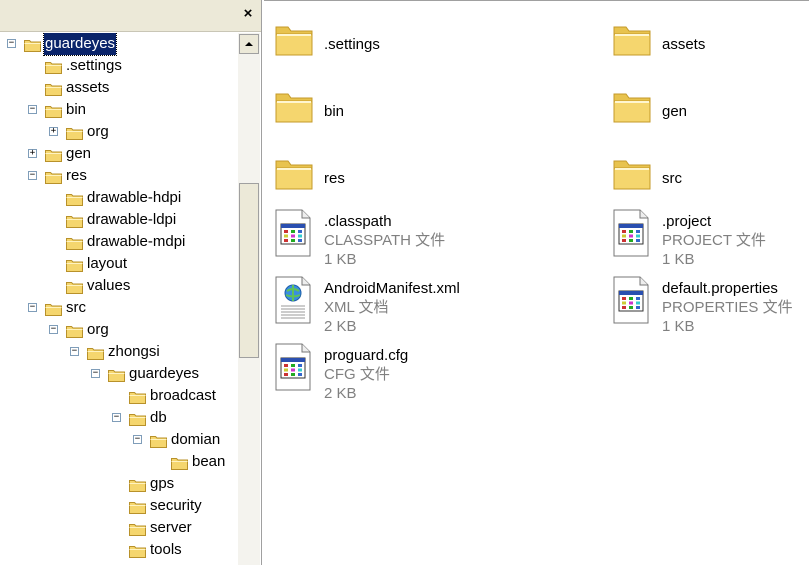  Describe the element at coordinates (366, 307) in the screenshot. I see `file-item-androidmanifest-xml: AndroidManifest.xml XML 文档 2 KB` at that location.